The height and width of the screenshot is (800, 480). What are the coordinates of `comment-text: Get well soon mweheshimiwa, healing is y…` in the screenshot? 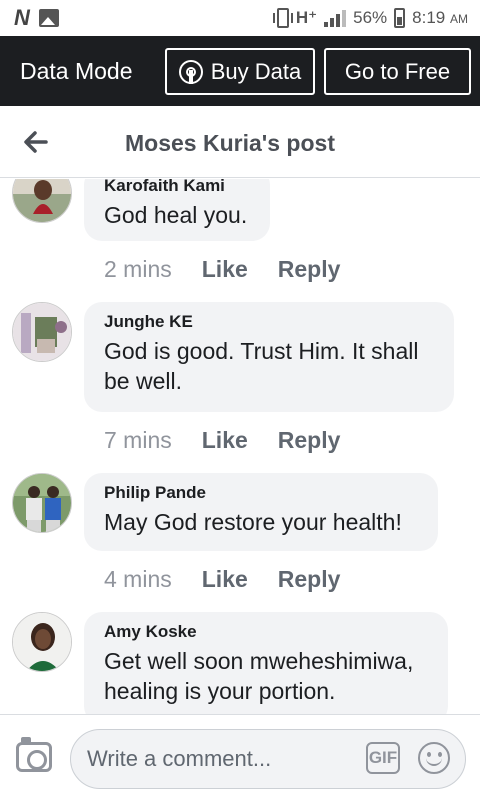 It's located at (259, 676).